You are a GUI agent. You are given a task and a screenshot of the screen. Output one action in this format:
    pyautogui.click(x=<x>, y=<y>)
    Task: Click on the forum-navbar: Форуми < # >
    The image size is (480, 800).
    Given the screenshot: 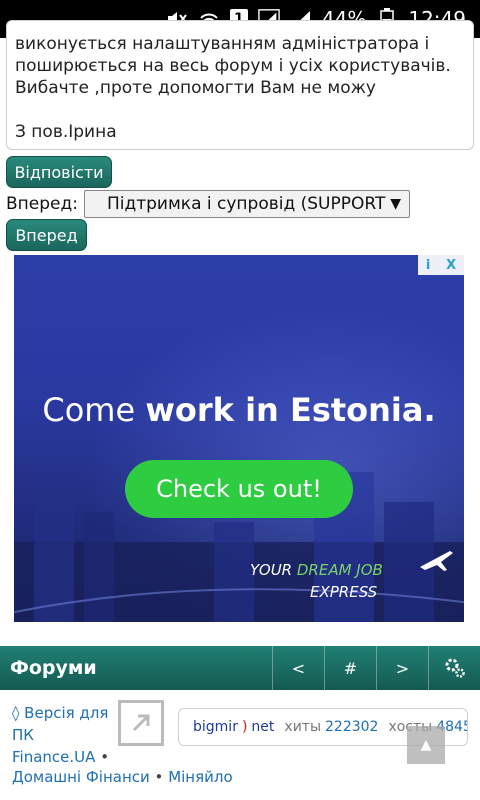 What is the action you would take?
    pyautogui.click(x=240, y=668)
    